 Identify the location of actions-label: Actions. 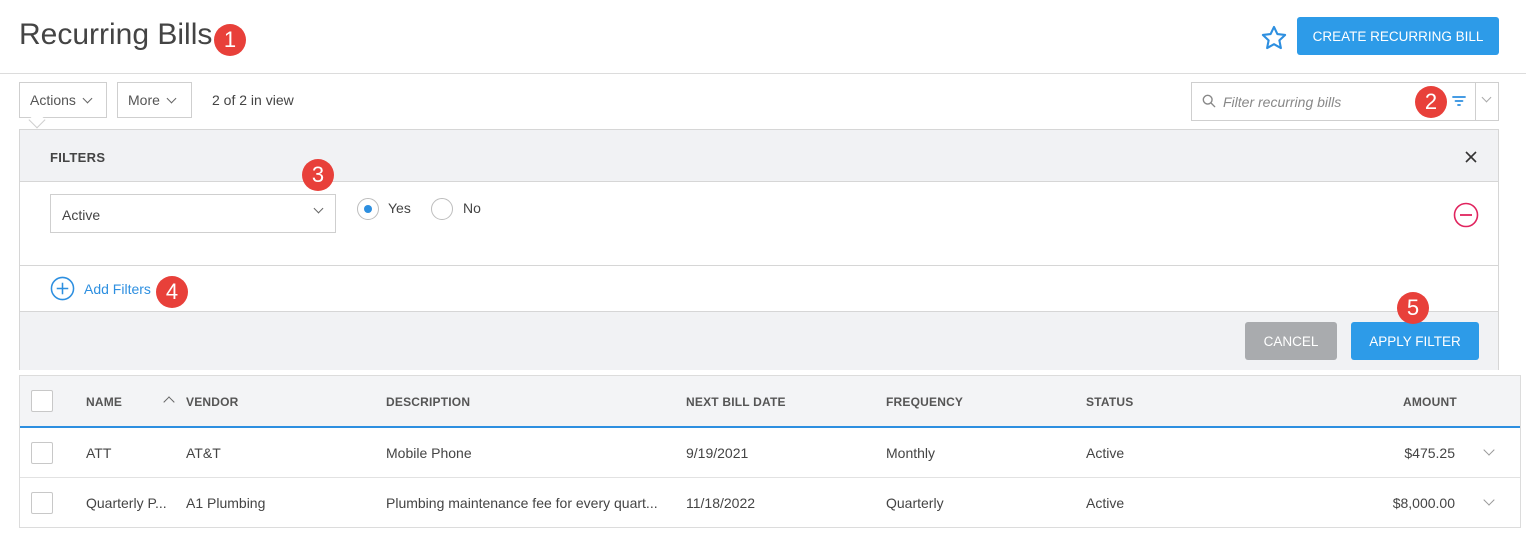
(53, 100).